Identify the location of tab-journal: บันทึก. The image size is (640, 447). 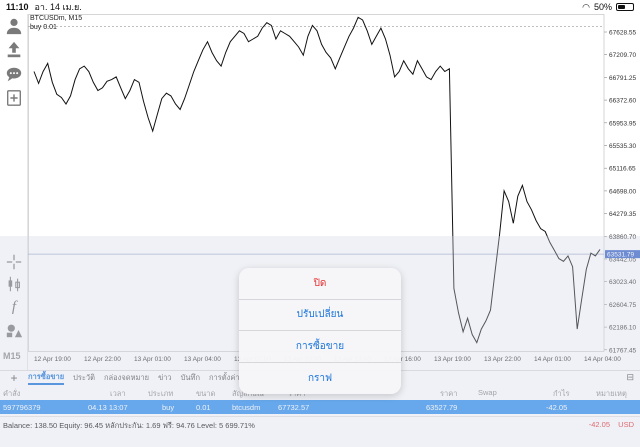
(190, 378).